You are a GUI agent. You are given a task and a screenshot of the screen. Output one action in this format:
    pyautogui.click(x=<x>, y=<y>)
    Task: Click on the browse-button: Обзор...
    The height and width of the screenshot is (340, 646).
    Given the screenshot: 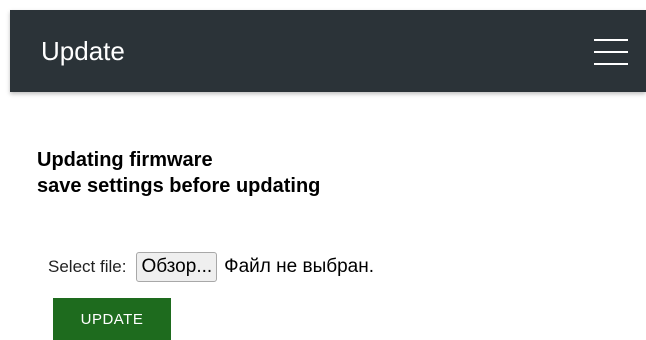 What is the action you would take?
    pyautogui.click(x=177, y=267)
    